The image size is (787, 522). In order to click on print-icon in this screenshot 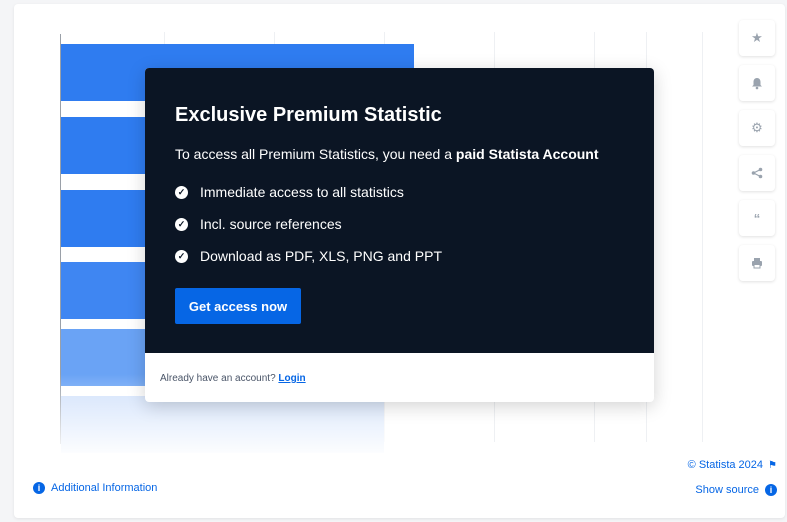, I will do `click(757, 263)`.